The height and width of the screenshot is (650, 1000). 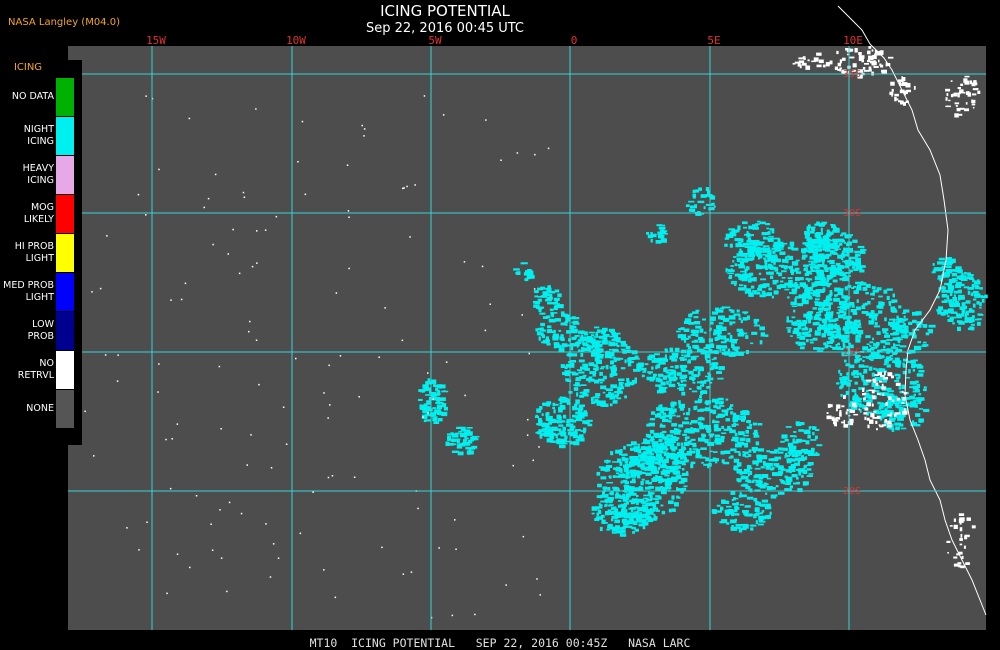 What do you see at coordinates (852, 213) in the screenshot?
I see `latitude-label: 30S` at bounding box center [852, 213].